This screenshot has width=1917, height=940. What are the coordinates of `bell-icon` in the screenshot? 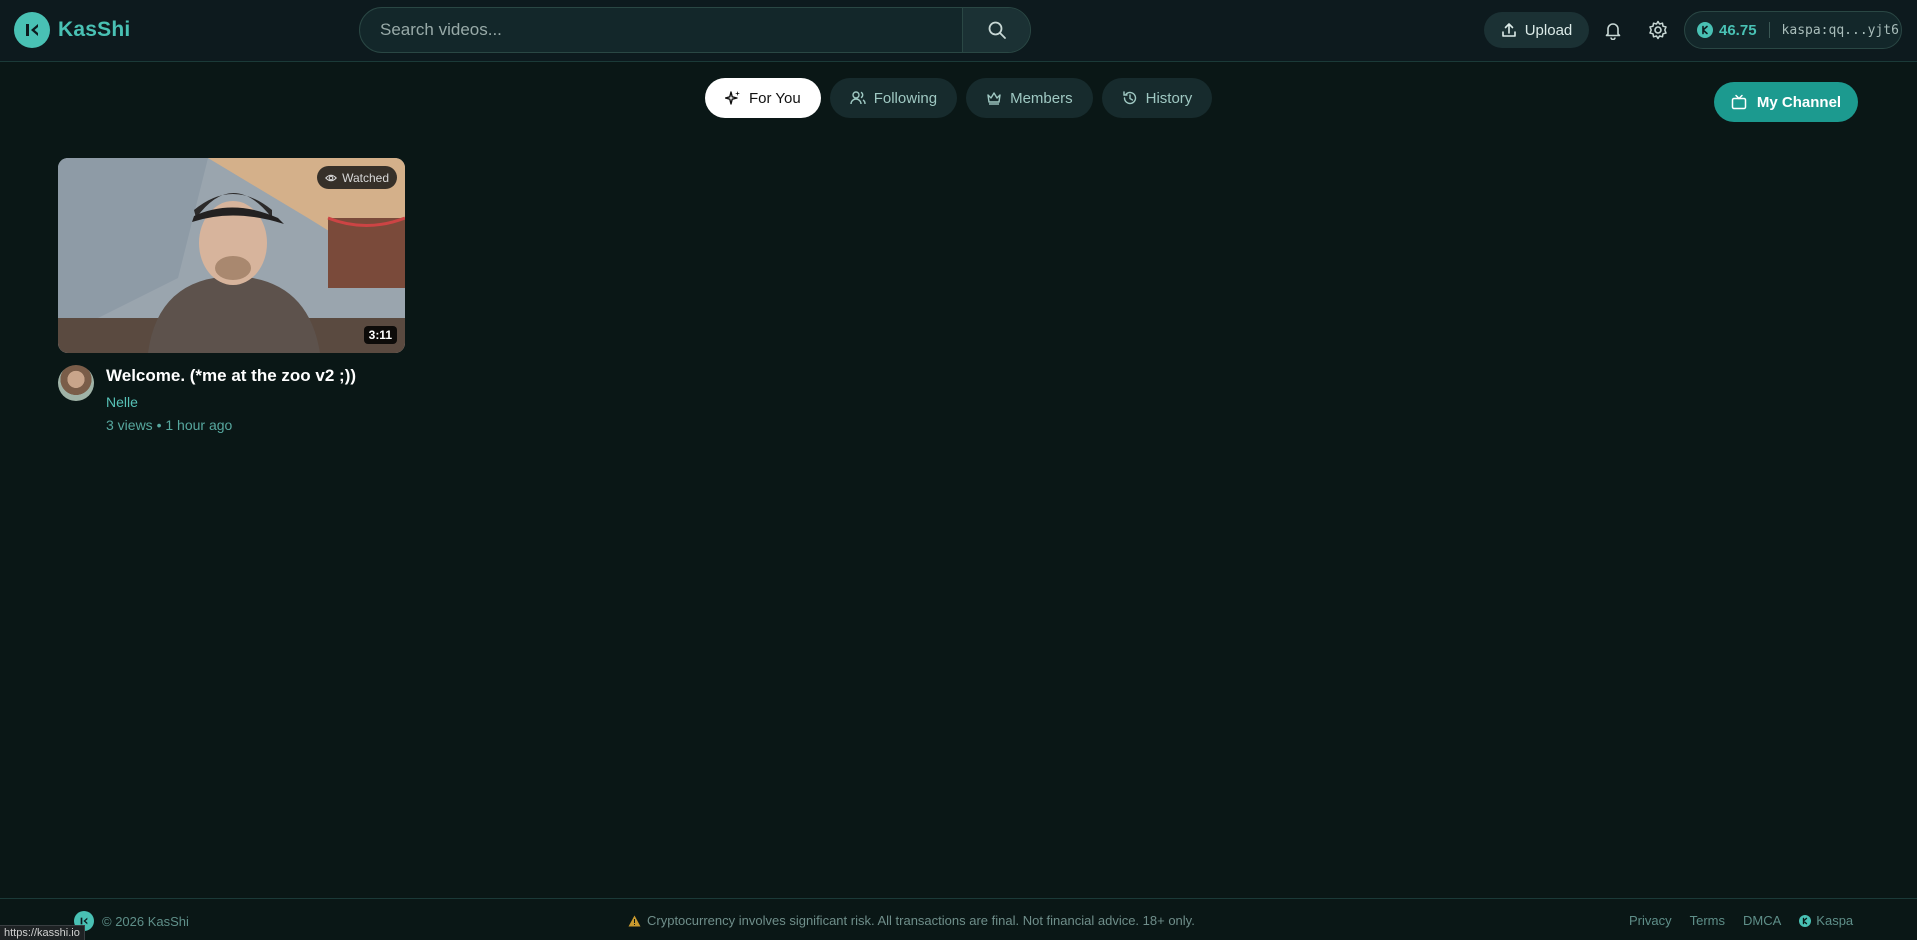 It's located at (1613, 31).